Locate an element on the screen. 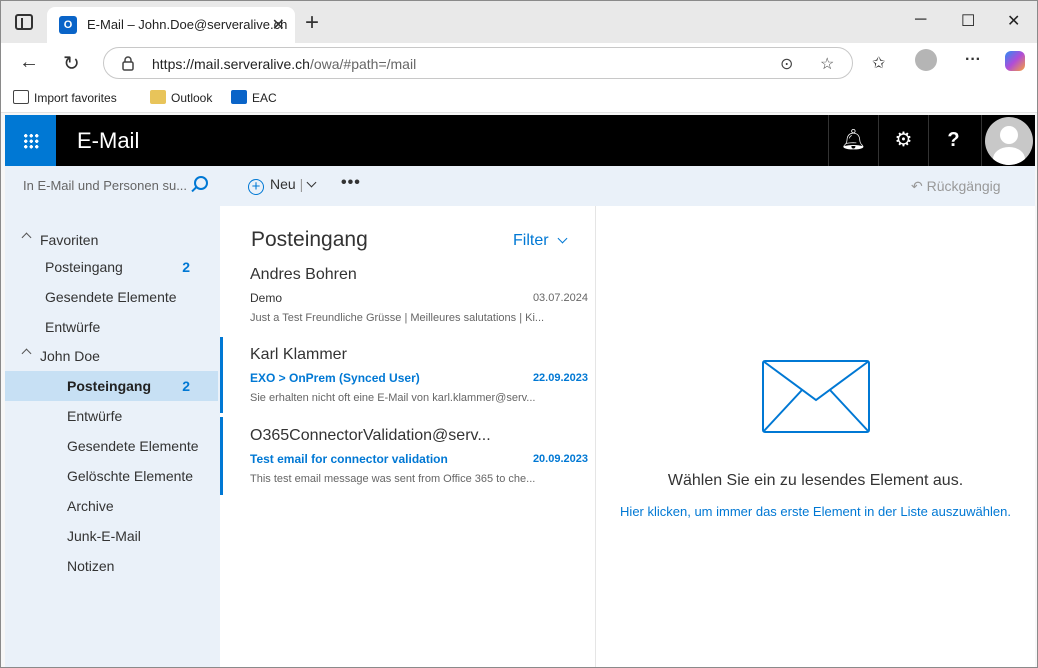  folder-item-geloeschte: Gelöschte Elemente is located at coordinates (111, 476).